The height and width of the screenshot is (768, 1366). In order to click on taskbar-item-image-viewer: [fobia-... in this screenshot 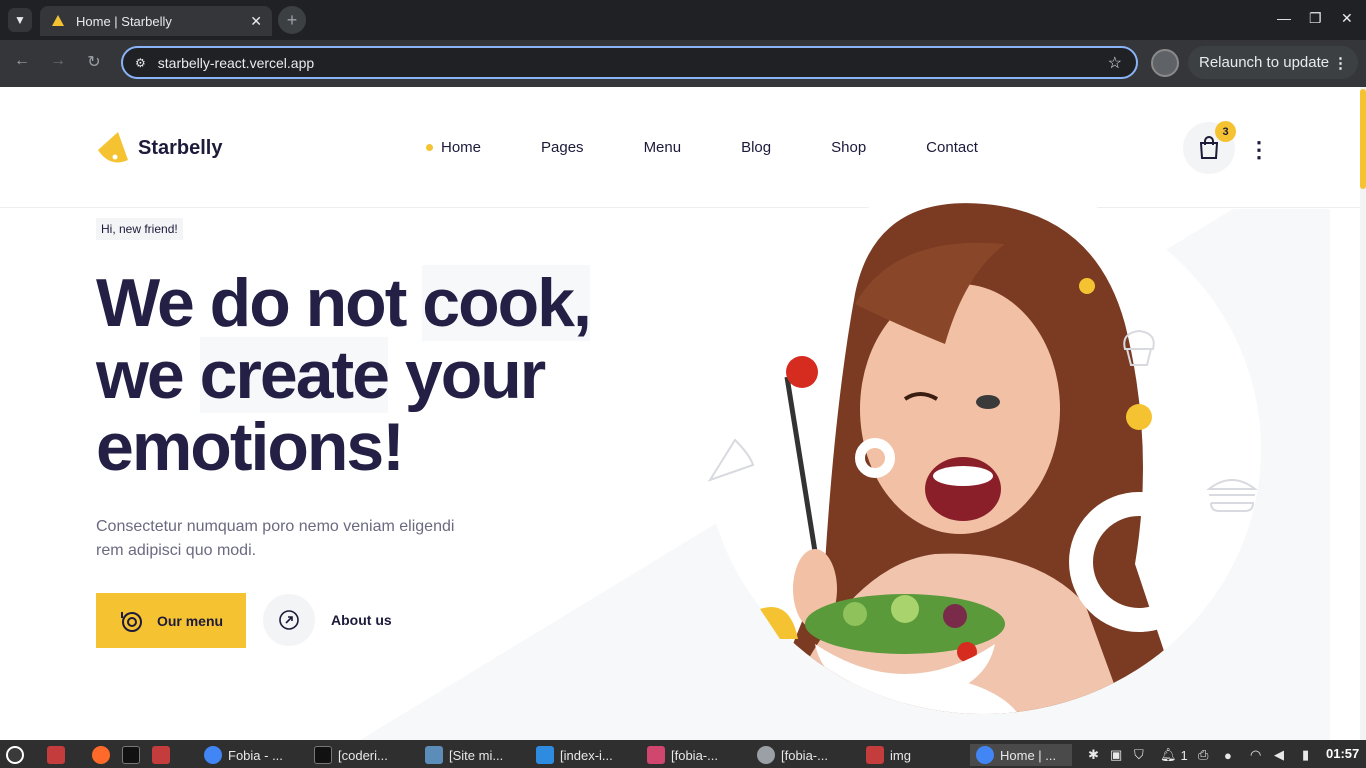, I will do `click(682, 755)`.